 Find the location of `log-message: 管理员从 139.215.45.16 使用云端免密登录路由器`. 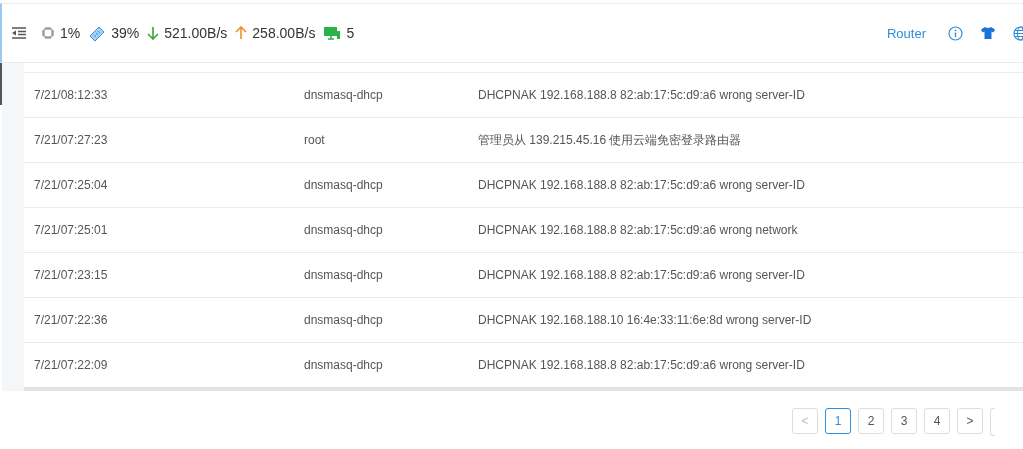

log-message: 管理员从 139.215.45.16 使用云端免密登录路由器 is located at coordinates (610, 140).